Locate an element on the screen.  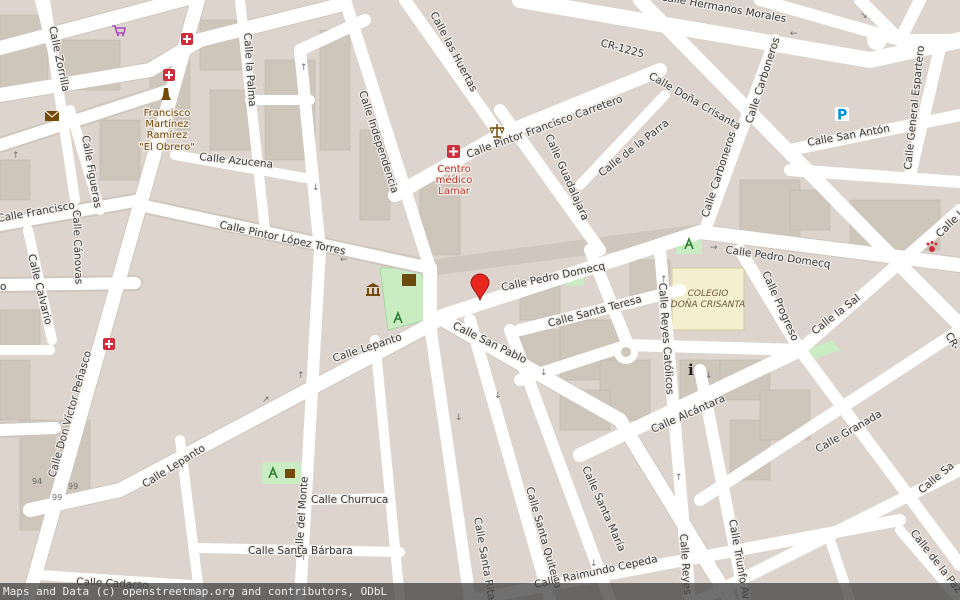
poi-label-centro-line-1: Centro is located at coordinates (453, 169).